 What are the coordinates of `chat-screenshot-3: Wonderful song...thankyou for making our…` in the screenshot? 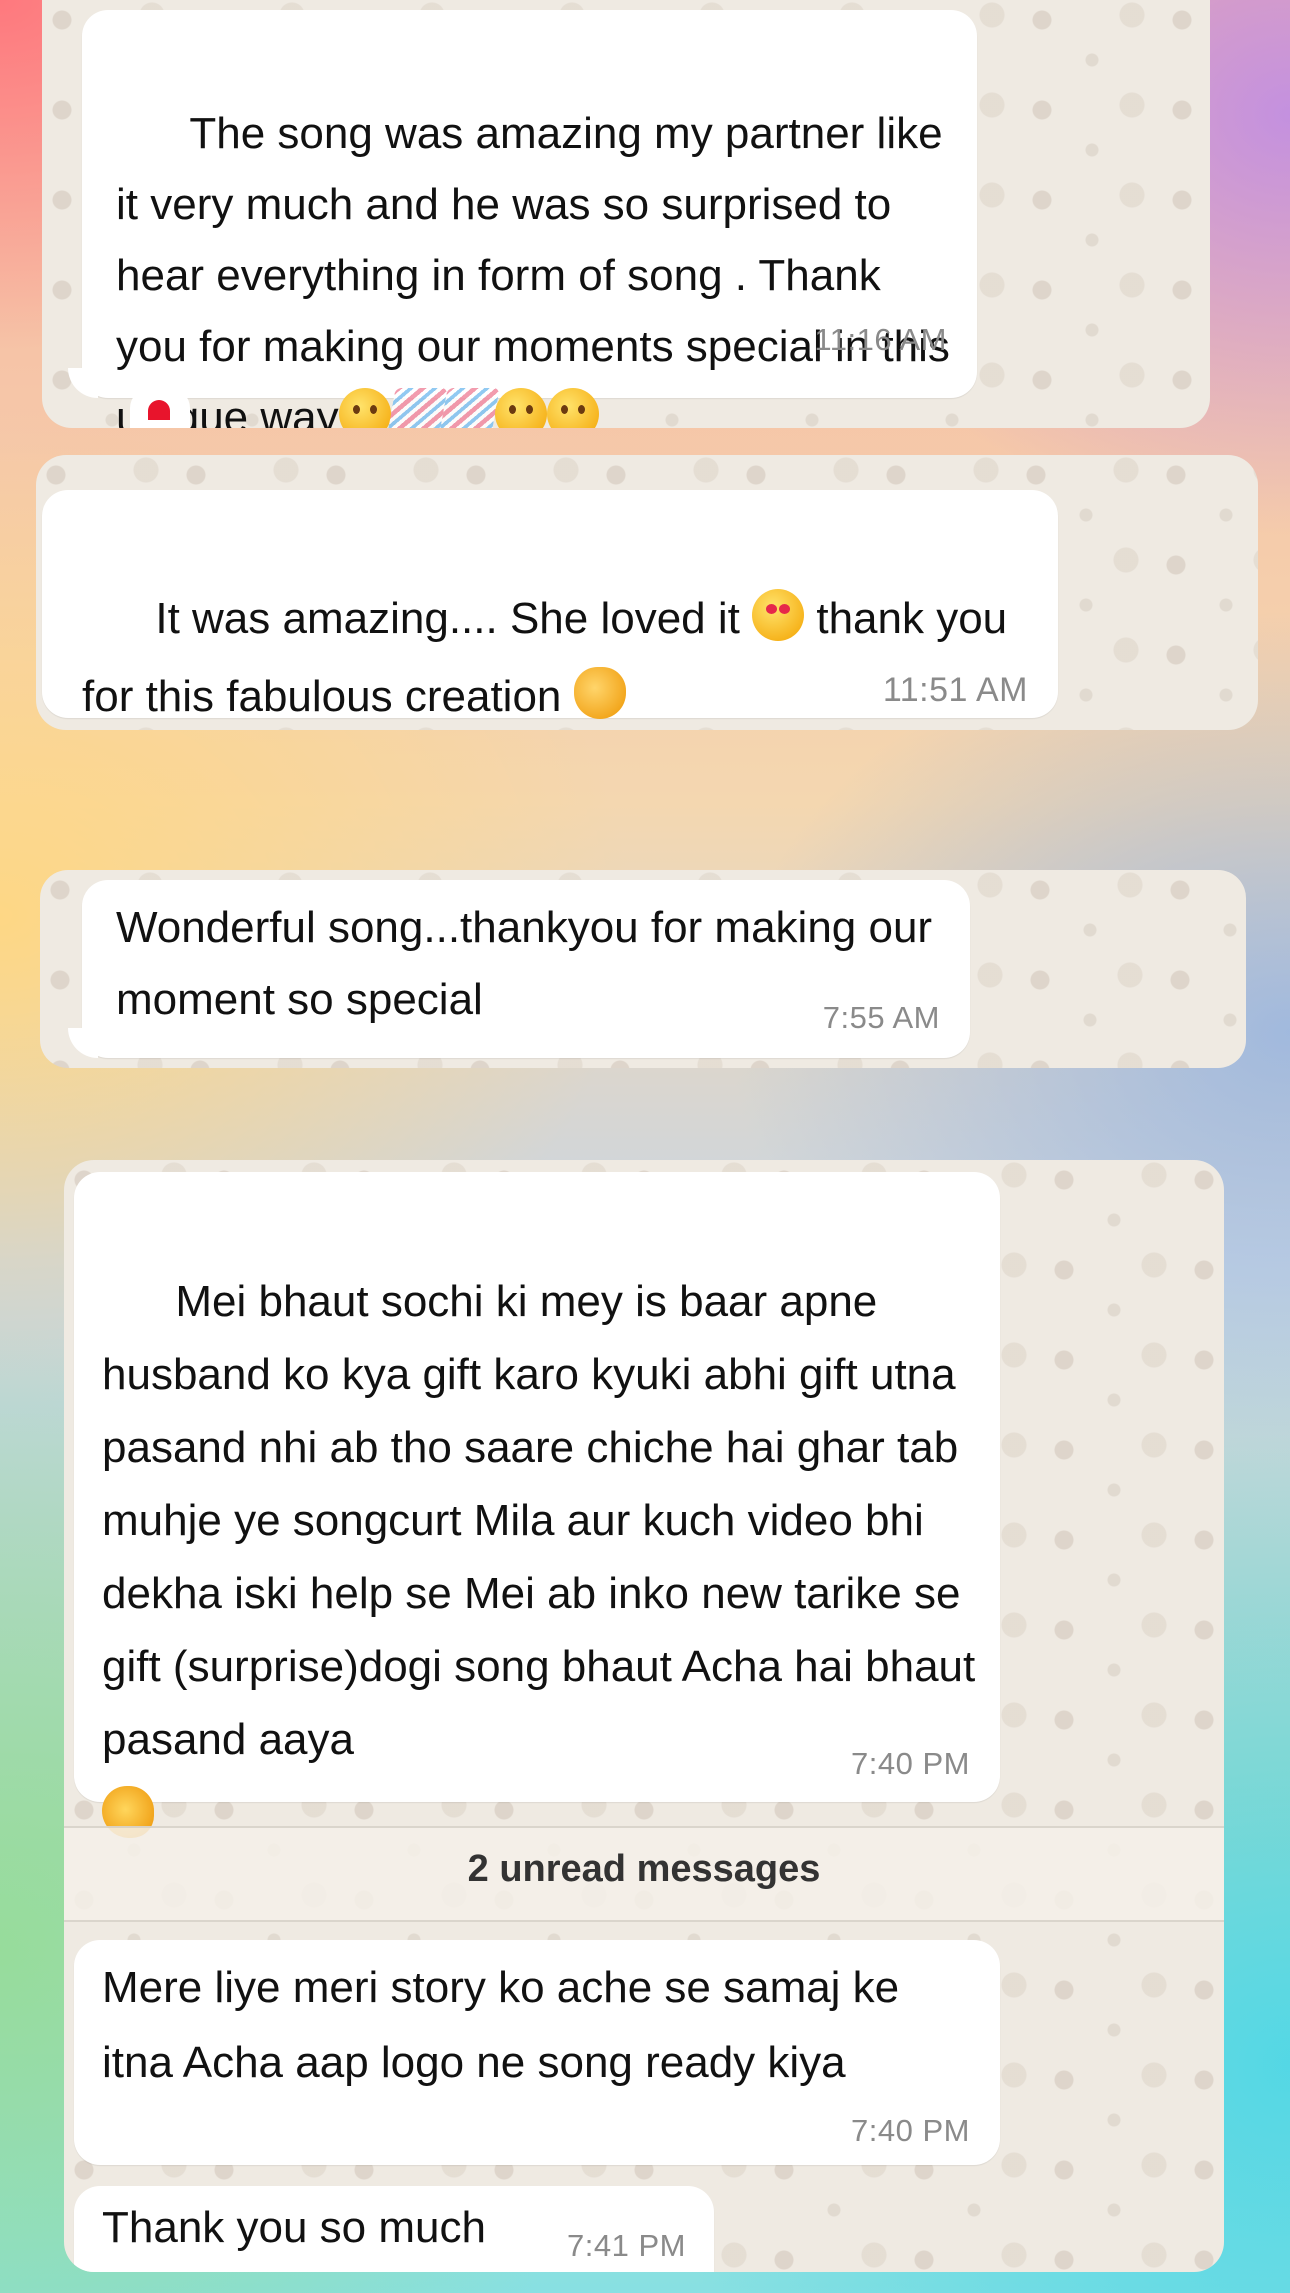 It's located at (643, 969).